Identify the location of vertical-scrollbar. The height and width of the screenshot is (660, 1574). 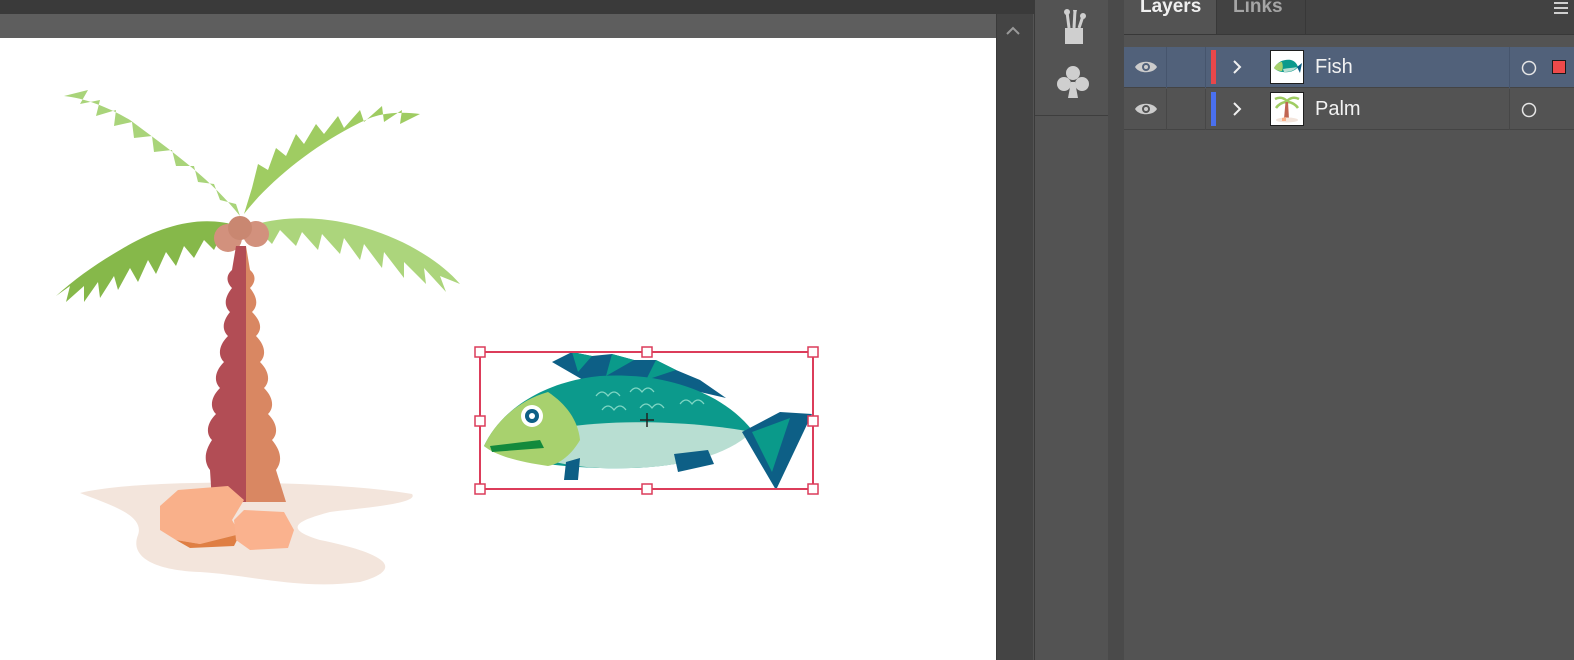
(1014, 337).